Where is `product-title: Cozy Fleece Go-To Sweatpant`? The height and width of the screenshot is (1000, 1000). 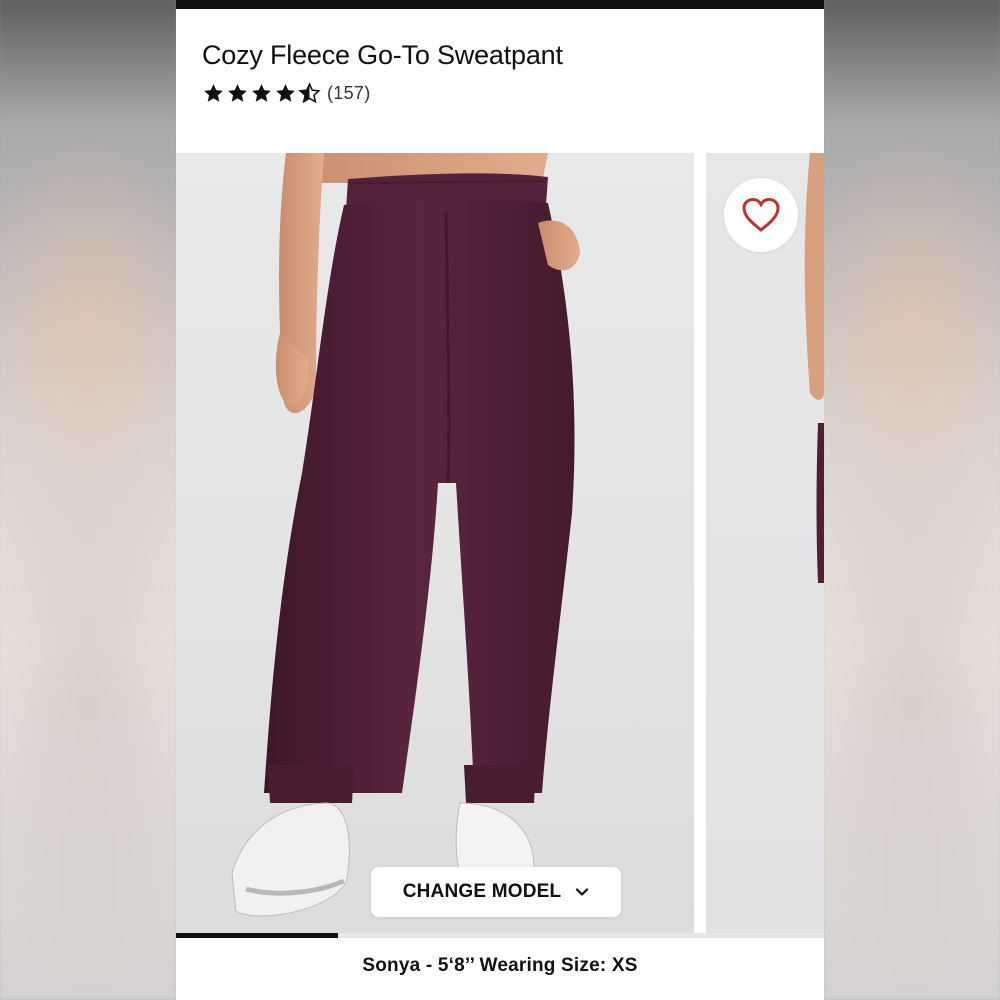
product-title: Cozy Fleece Go-To Sweatpant is located at coordinates (382, 55).